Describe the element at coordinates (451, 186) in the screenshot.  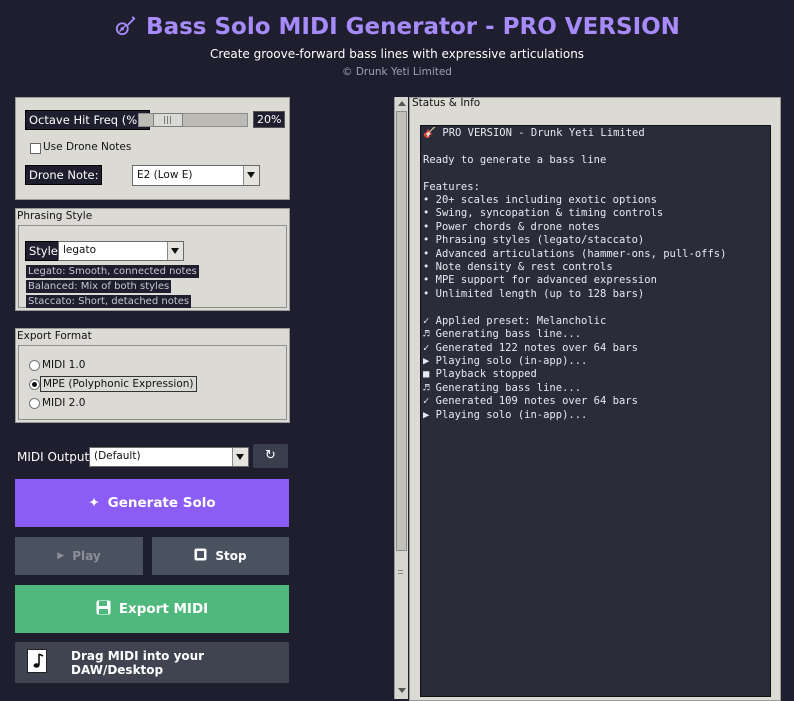
I see `status-line: Features:` at that location.